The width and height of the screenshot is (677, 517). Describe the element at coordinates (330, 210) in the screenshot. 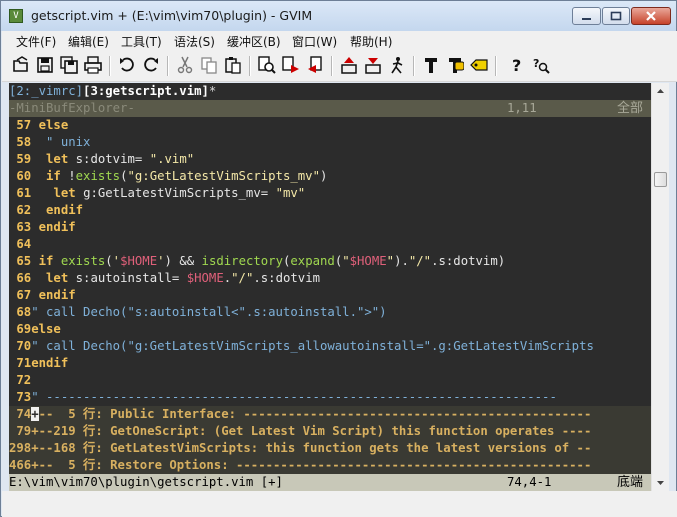

I see `code-line: 62 endif` at that location.